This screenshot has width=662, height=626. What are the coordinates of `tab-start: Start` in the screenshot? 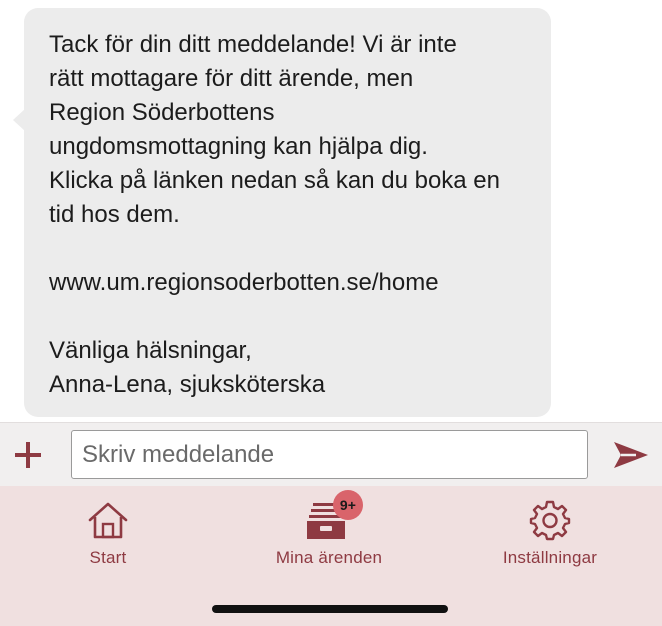 It's located at (108, 533).